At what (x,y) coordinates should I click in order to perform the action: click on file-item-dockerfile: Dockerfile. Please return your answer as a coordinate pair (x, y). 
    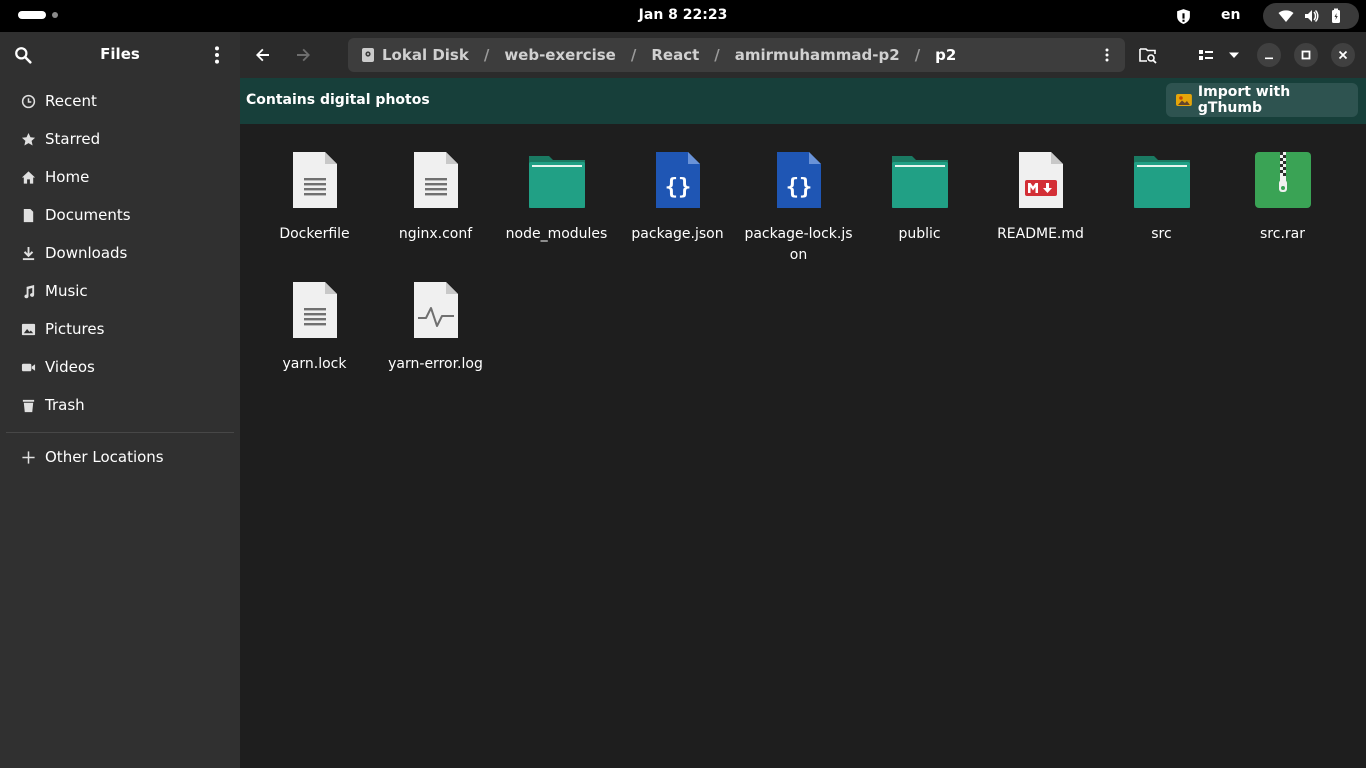
    Looking at the image, I should click on (314, 198).